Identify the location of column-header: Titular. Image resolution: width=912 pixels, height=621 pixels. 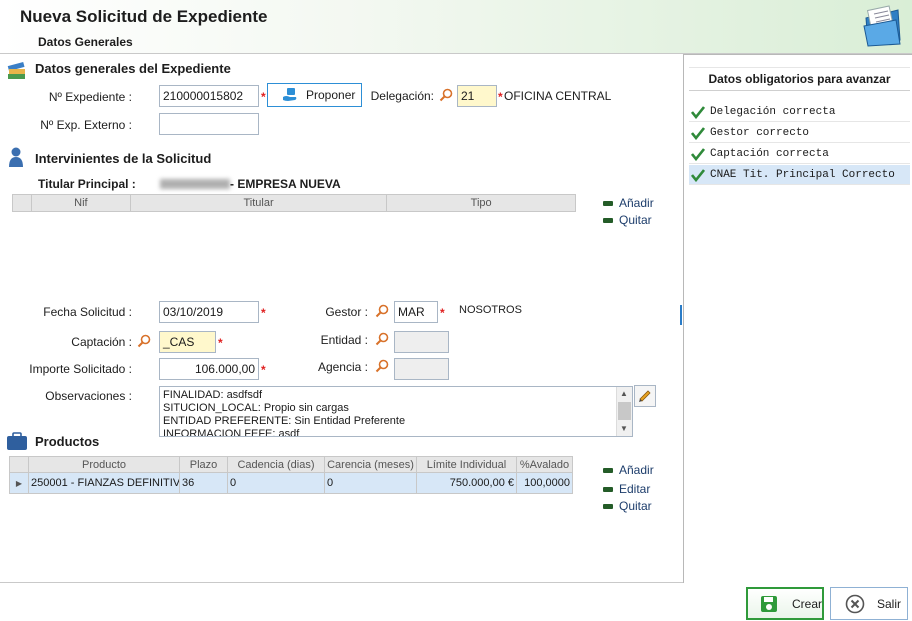
(259, 203).